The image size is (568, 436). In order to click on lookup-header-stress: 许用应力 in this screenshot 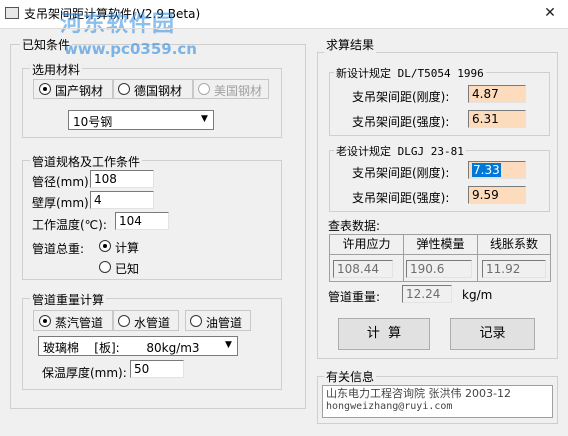, I will do `click(367, 244)`.